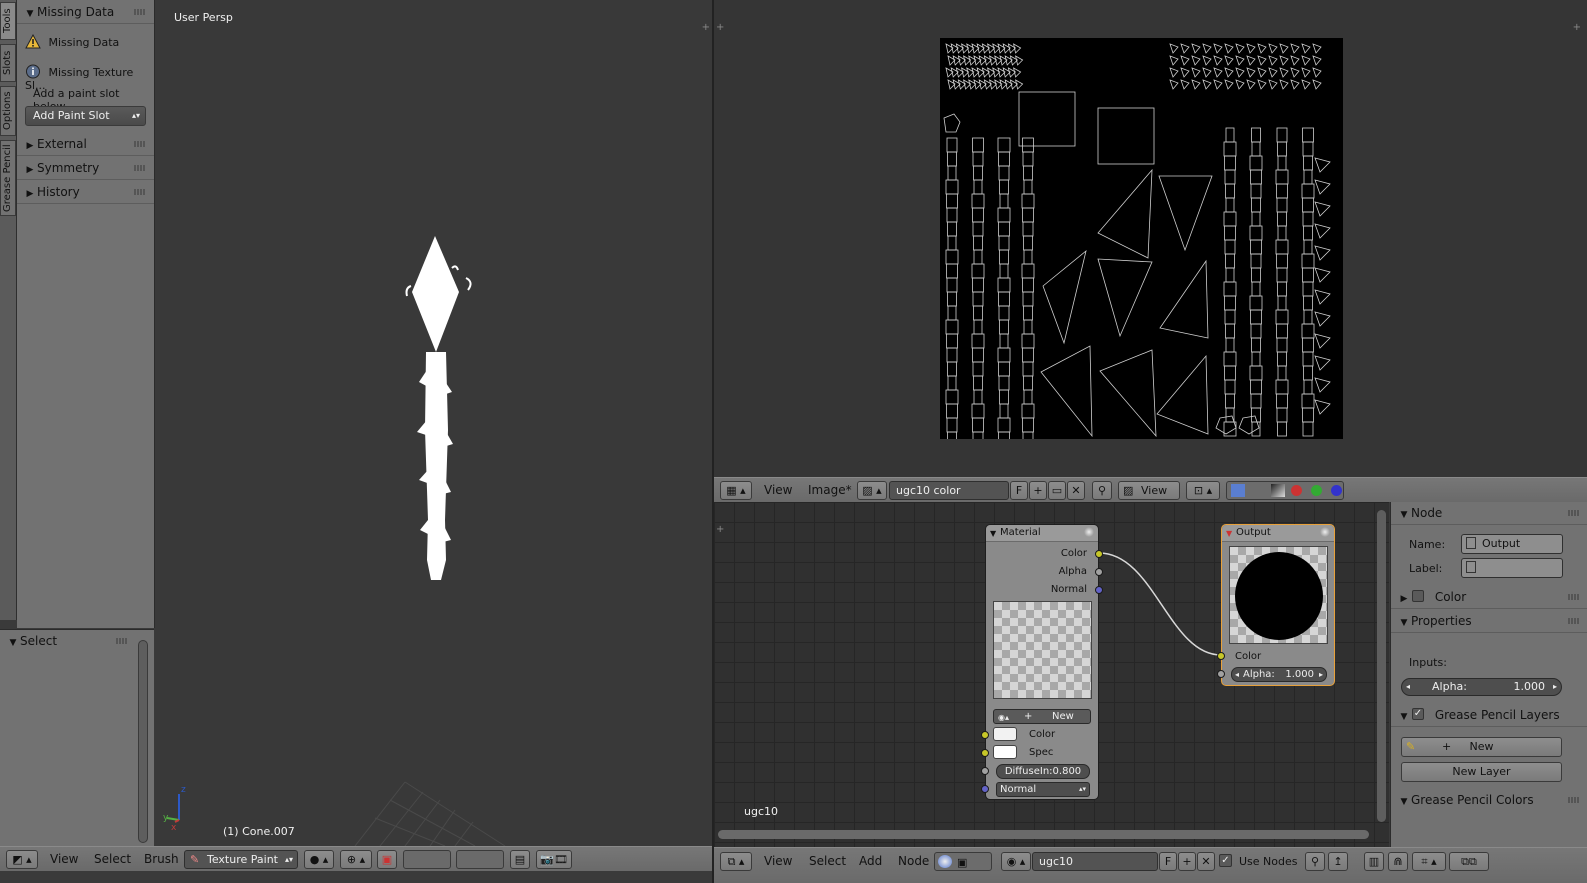 The image size is (1587, 883). What do you see at coordinates (85, 12) in the screenshot?
I see `panel-missing-data: ▼ Missing Data` at bounding box center [85, 12].